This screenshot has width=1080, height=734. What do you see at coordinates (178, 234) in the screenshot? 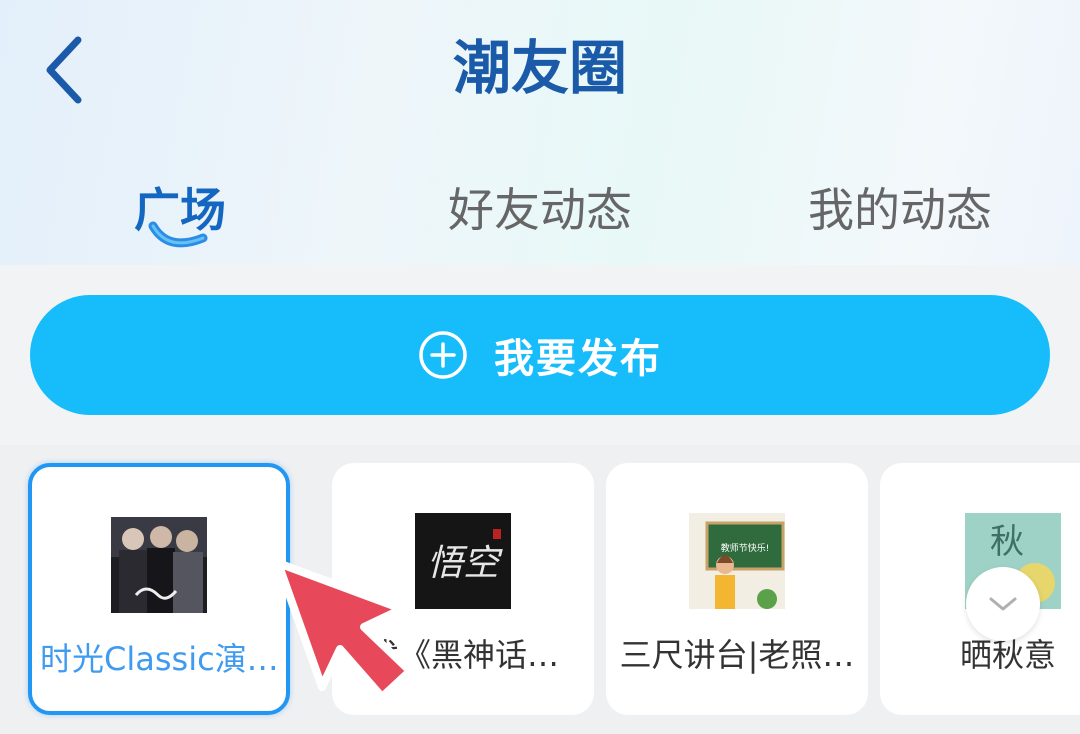
I see `active-tab-indicator` at bounding box center [178, 234].